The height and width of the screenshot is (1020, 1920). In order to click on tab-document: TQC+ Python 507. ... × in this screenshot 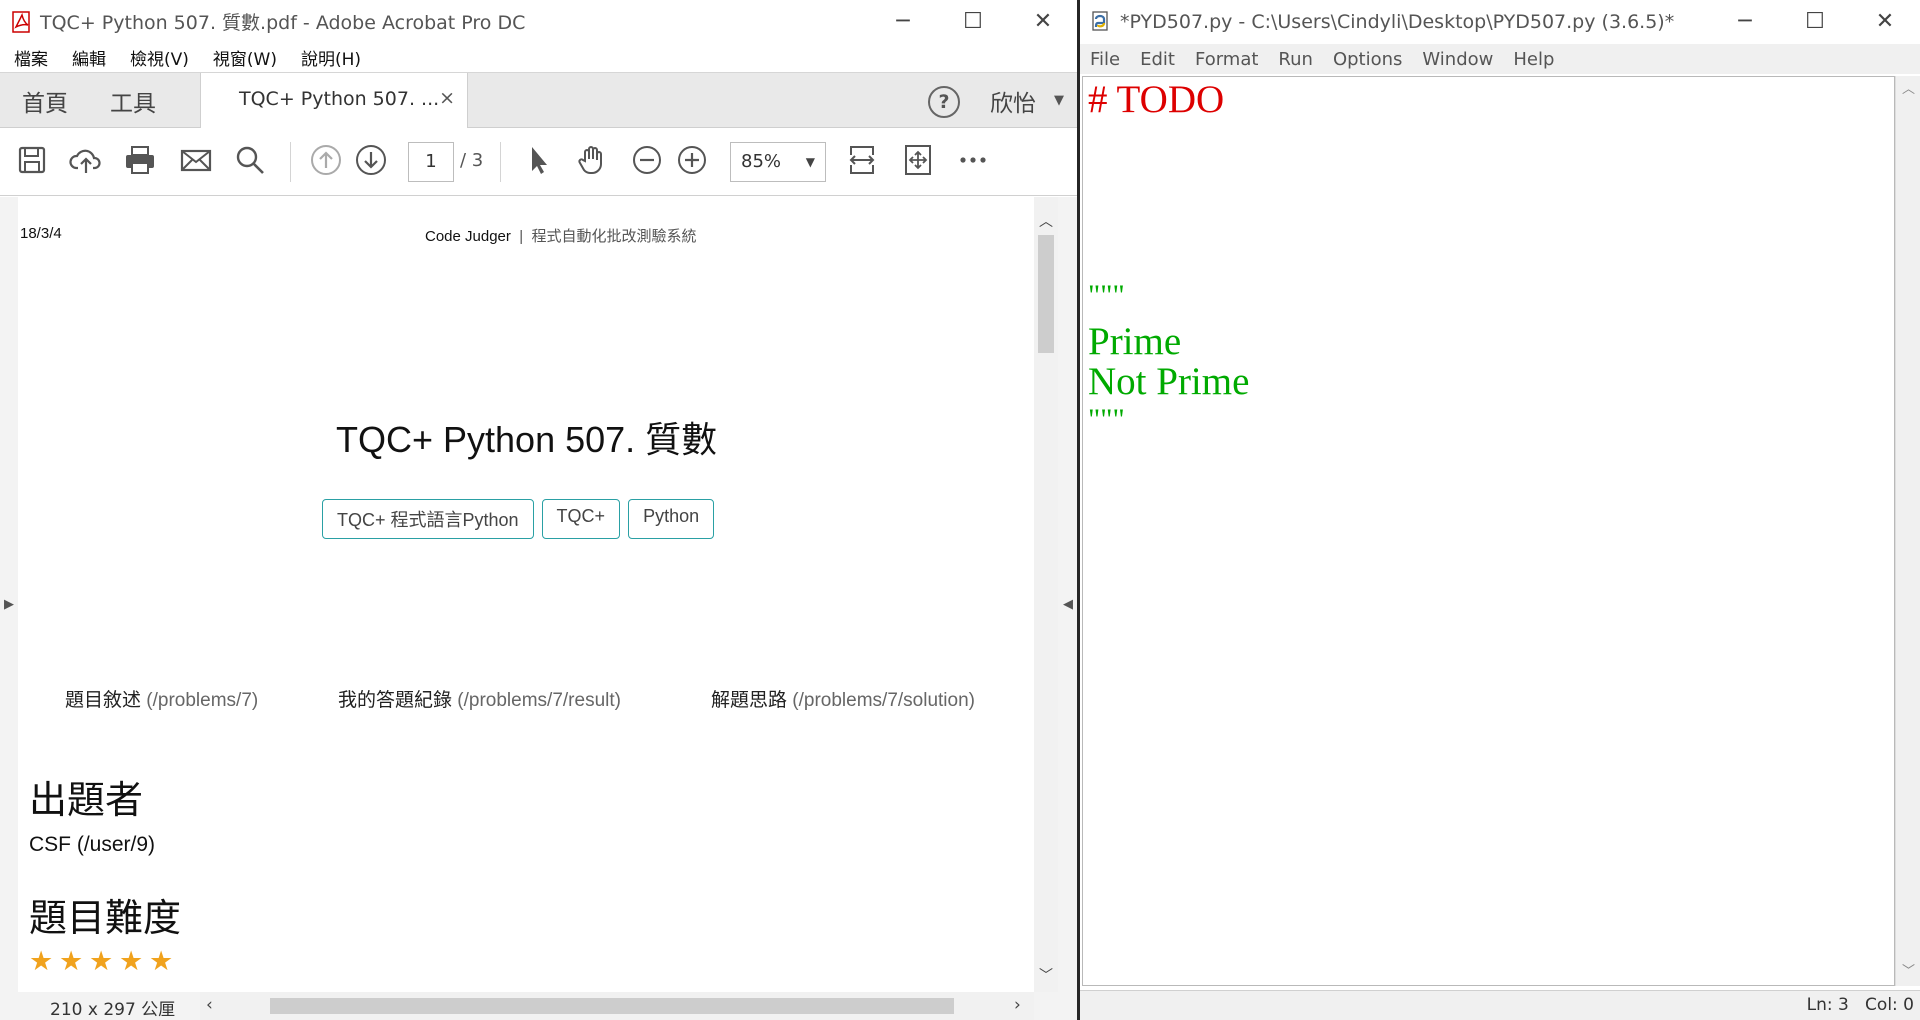, I will do `click(334, 101)`.